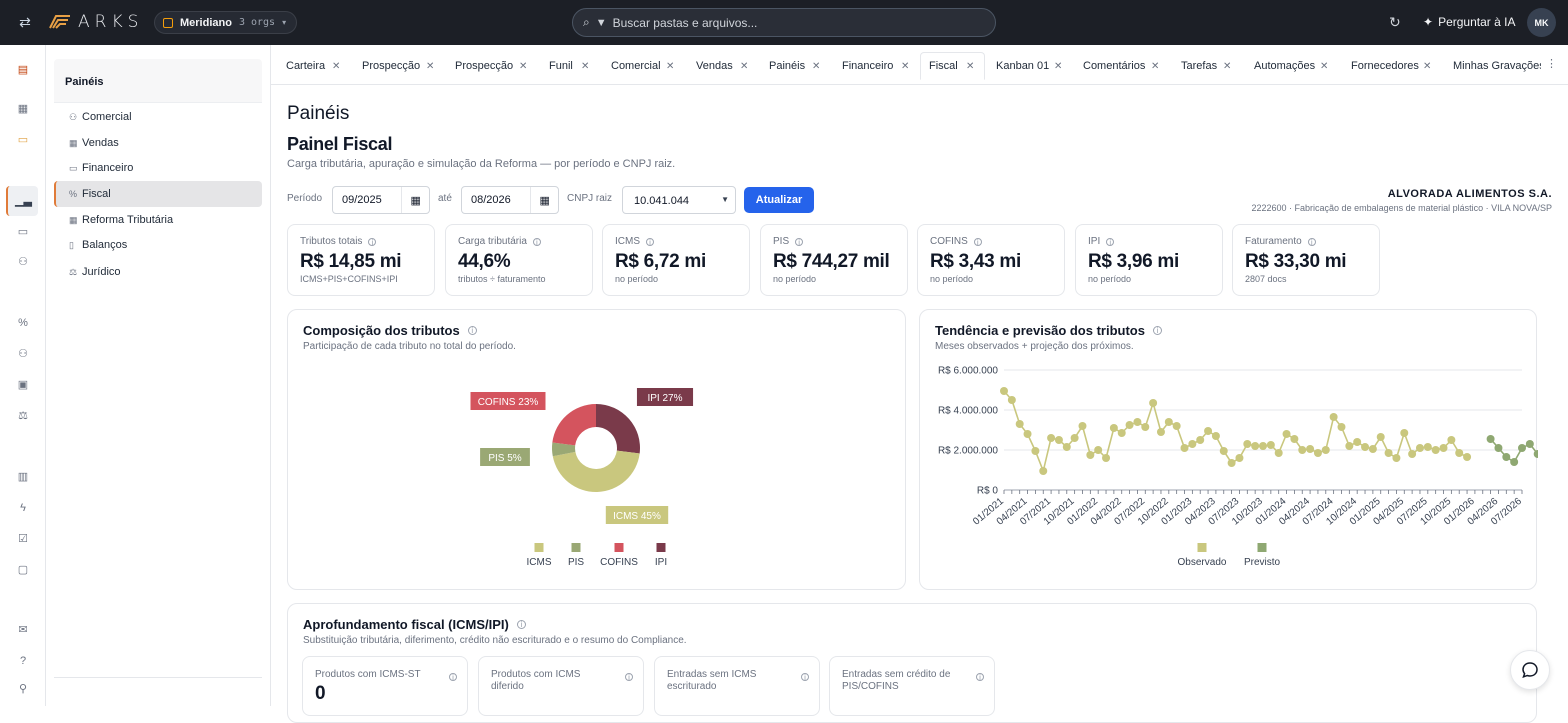  I want to click on brand-logo: ARKS, so click(95, 22).